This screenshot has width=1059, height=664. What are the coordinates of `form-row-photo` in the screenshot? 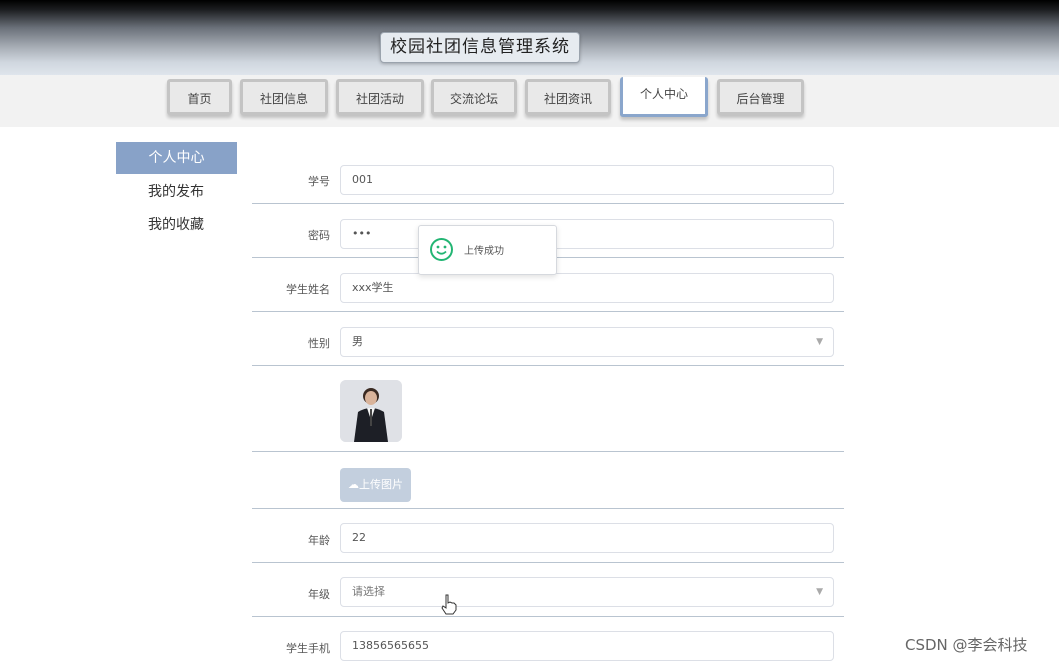 It's located at (548, 409).